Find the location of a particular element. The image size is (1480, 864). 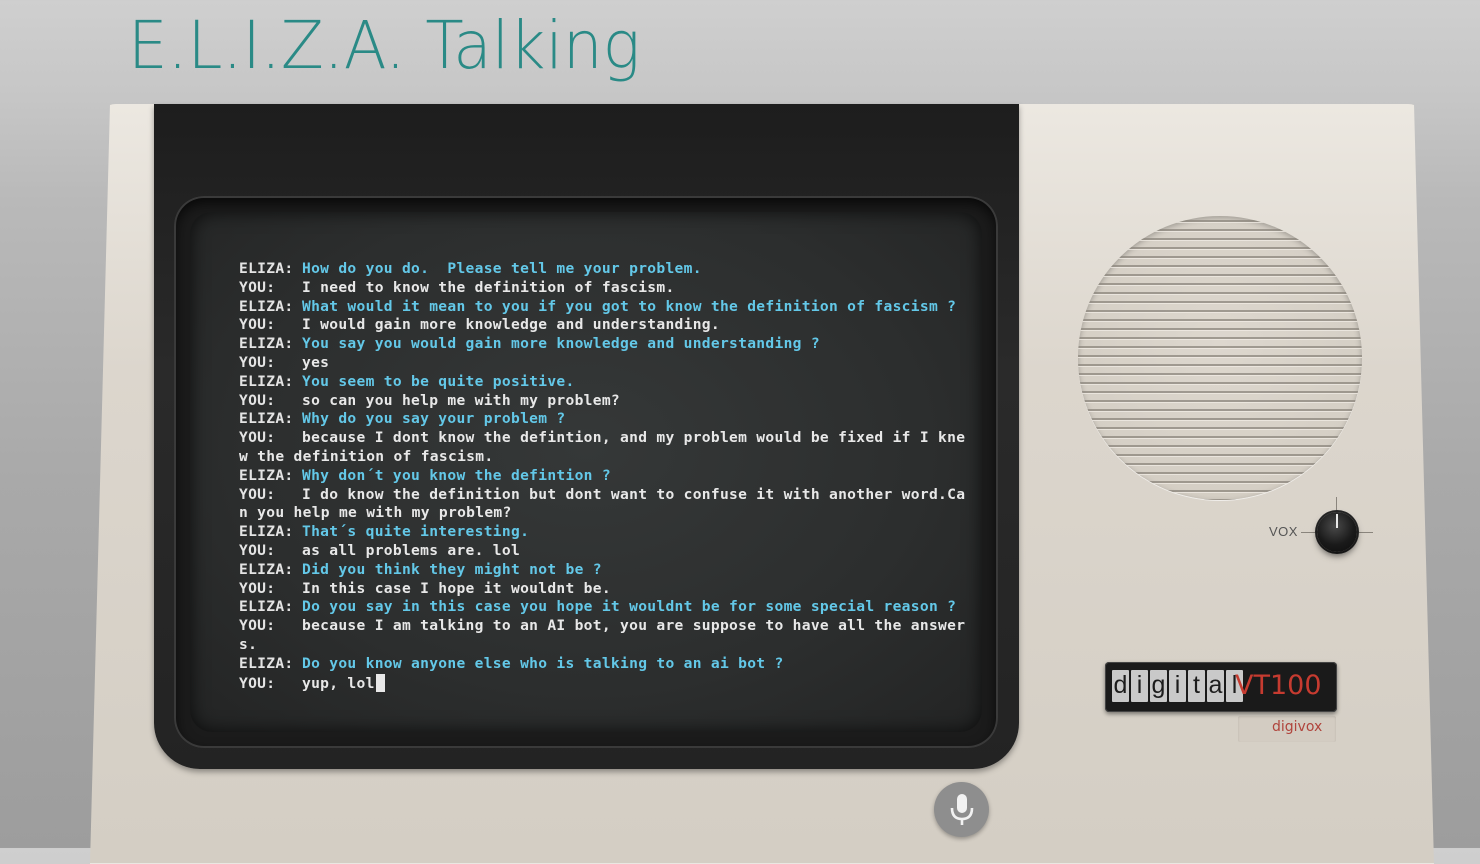

message-text: so can you help me with my problem? is located at coordinates (461, 400).